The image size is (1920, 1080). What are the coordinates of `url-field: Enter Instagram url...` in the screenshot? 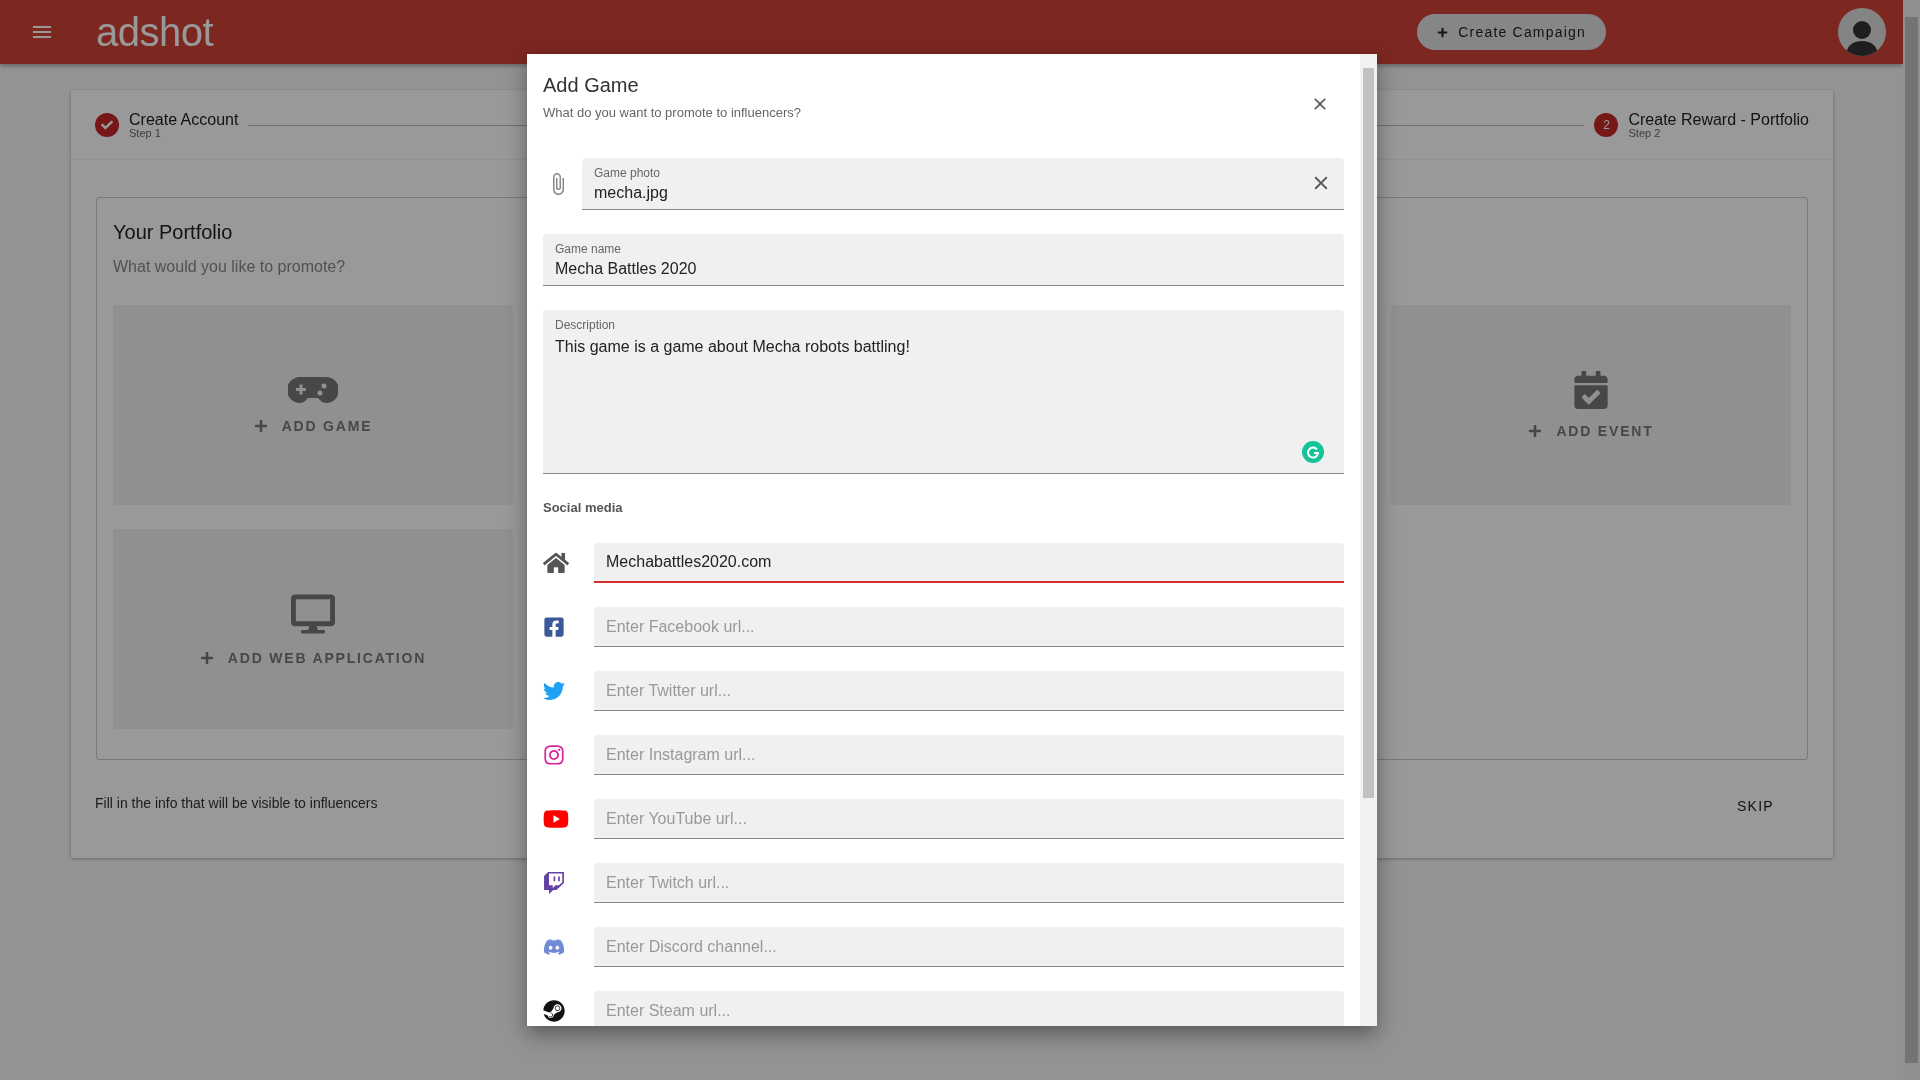 It's located at (969, 755).